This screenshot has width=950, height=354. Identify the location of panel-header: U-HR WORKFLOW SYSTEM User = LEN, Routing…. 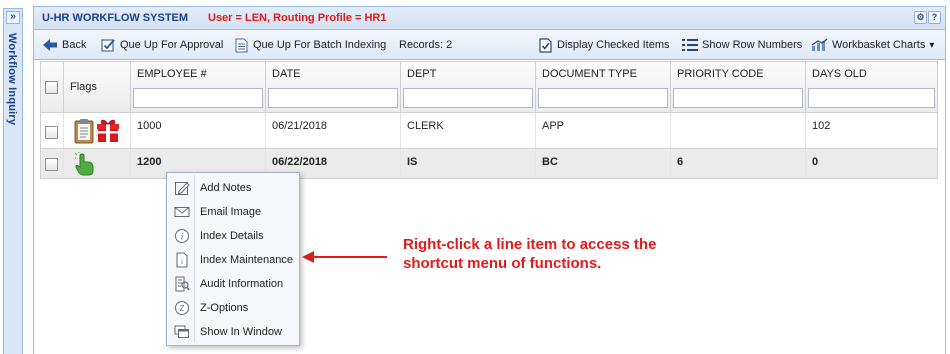
(489, 18).